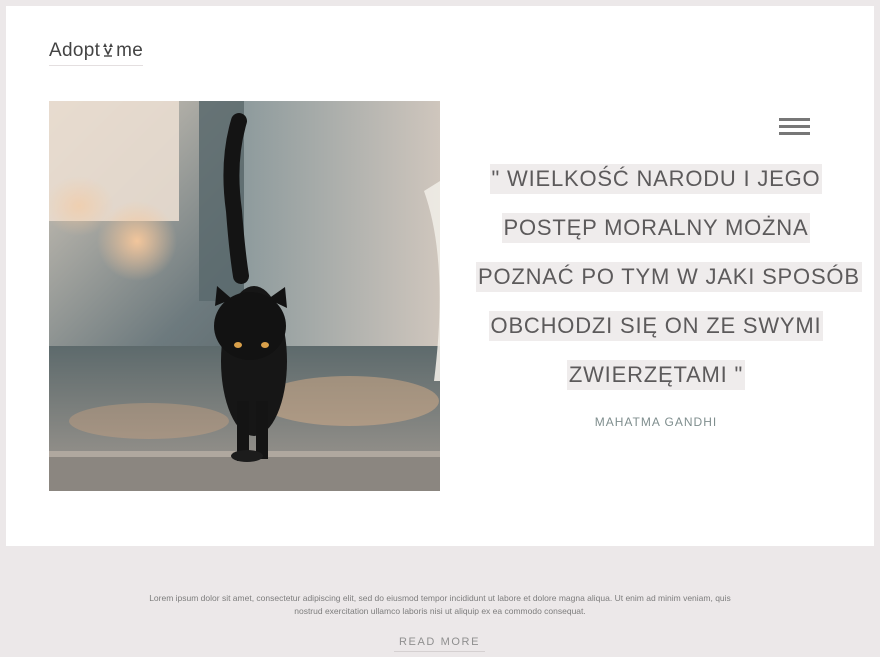 The height and width of the screenshot is (657, 880). I want to click on quote-line: ZWIERZĘTAMI ", so click(656, 375).